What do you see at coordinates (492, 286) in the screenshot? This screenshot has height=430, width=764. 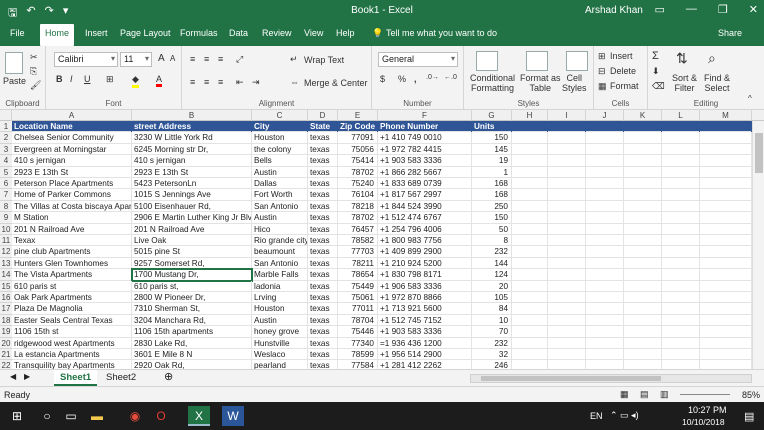 I see `table-cell: 20` at bounding box center [492, 286].